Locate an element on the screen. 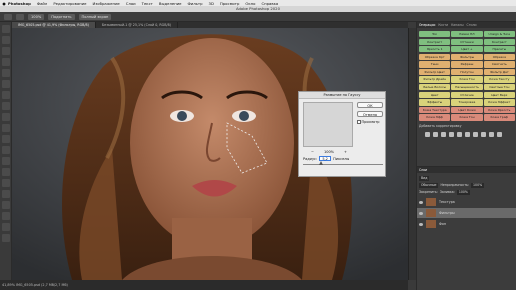 Image resolution: width=516 pixels, height=290 pixels. eyedropper-tool-icon is located at coordinates (6, 84).